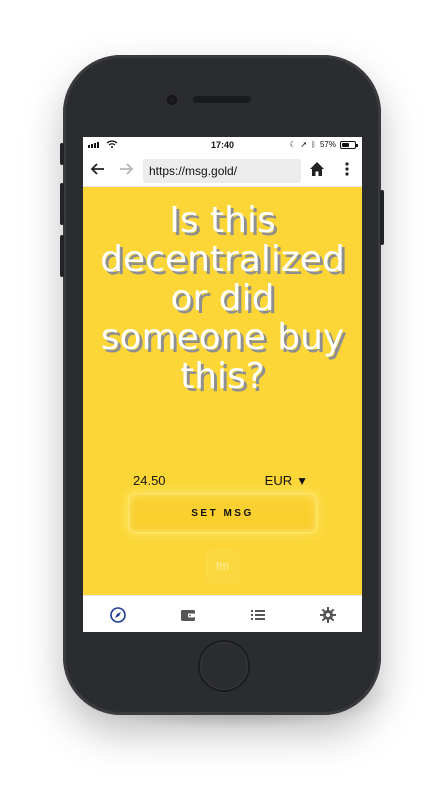 The image size is (445, 785). I want to click on browser-toolbar: https://msg.gold/, so click(222, 170).